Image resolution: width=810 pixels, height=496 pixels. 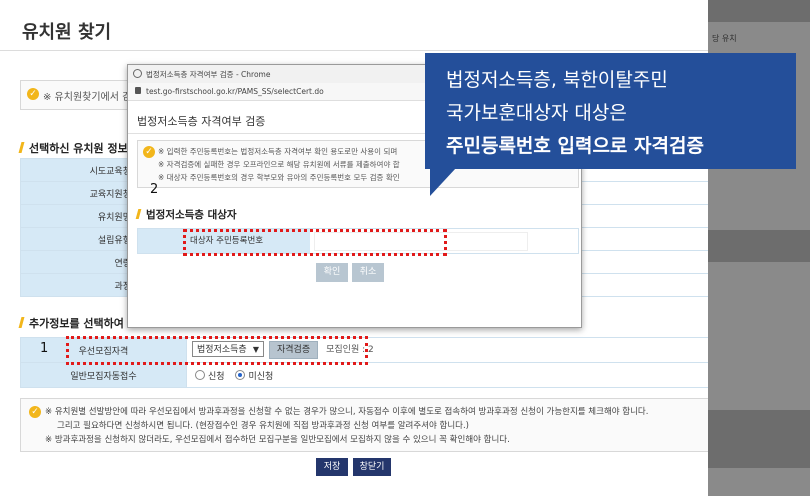 I want to click on row-label: 유치원명, so click(x=82, y=216).